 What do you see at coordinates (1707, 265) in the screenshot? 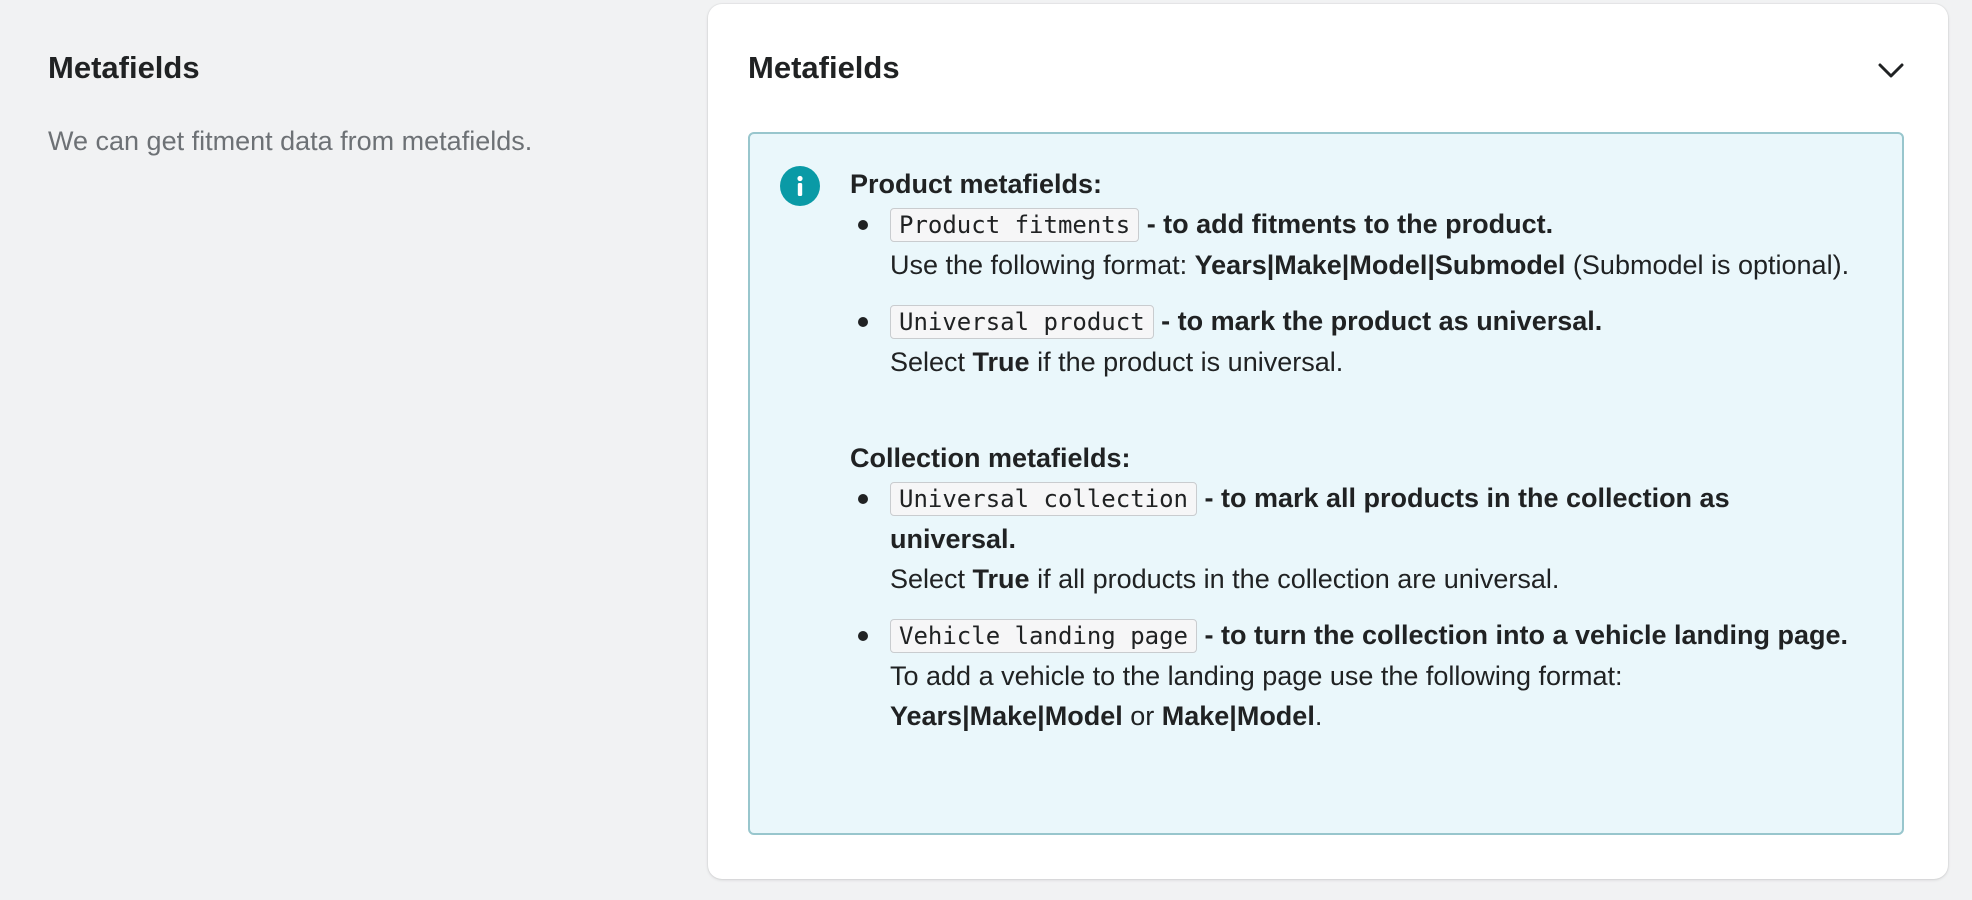
I see `metafield-description-end: (Submodel is optional).` at bounding box center [1707, 265].